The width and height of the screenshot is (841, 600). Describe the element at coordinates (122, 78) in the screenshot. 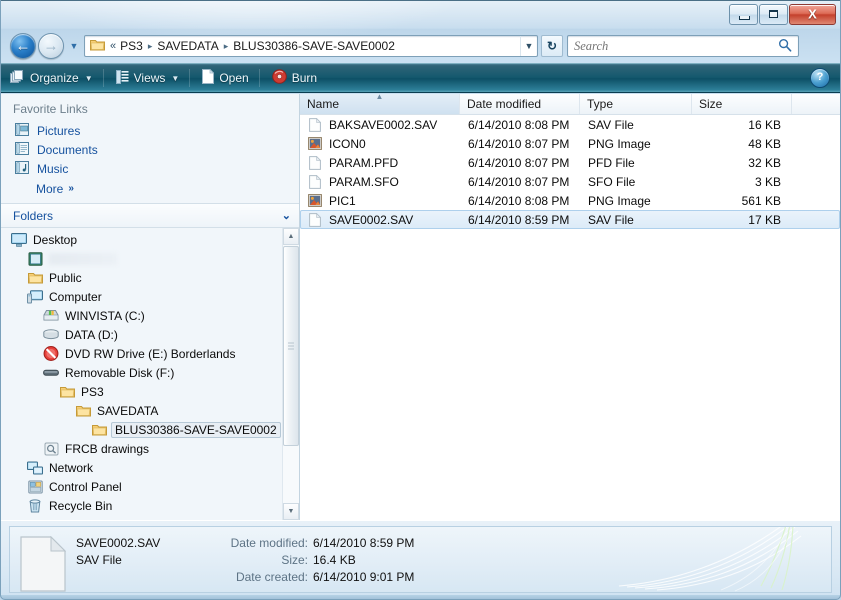

I see `views-icon` at that location.